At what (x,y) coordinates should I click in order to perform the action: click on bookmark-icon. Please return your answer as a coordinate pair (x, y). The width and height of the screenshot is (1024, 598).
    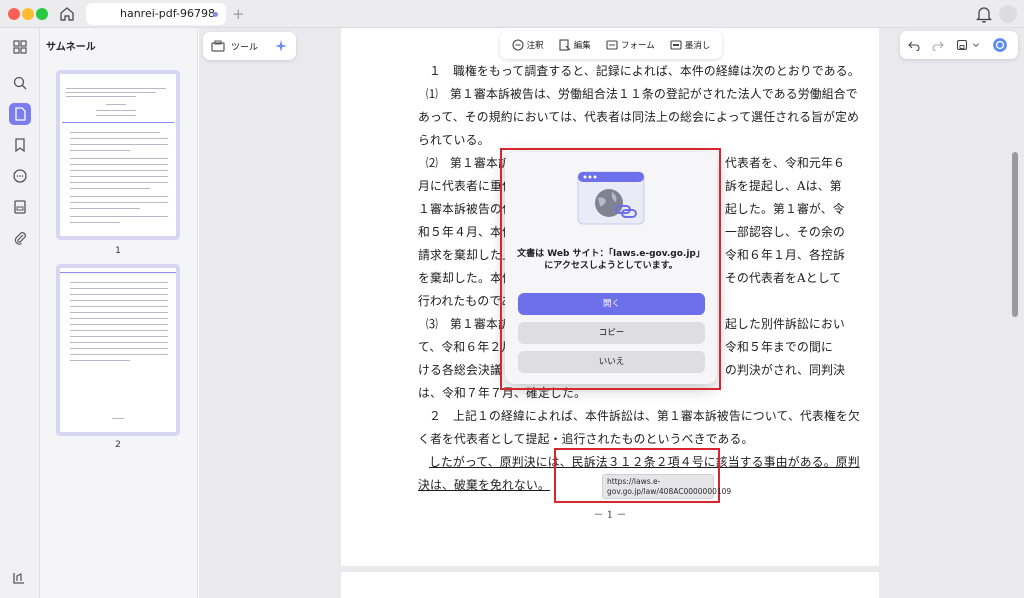
    Looking at the image, I should click on (20, 145).